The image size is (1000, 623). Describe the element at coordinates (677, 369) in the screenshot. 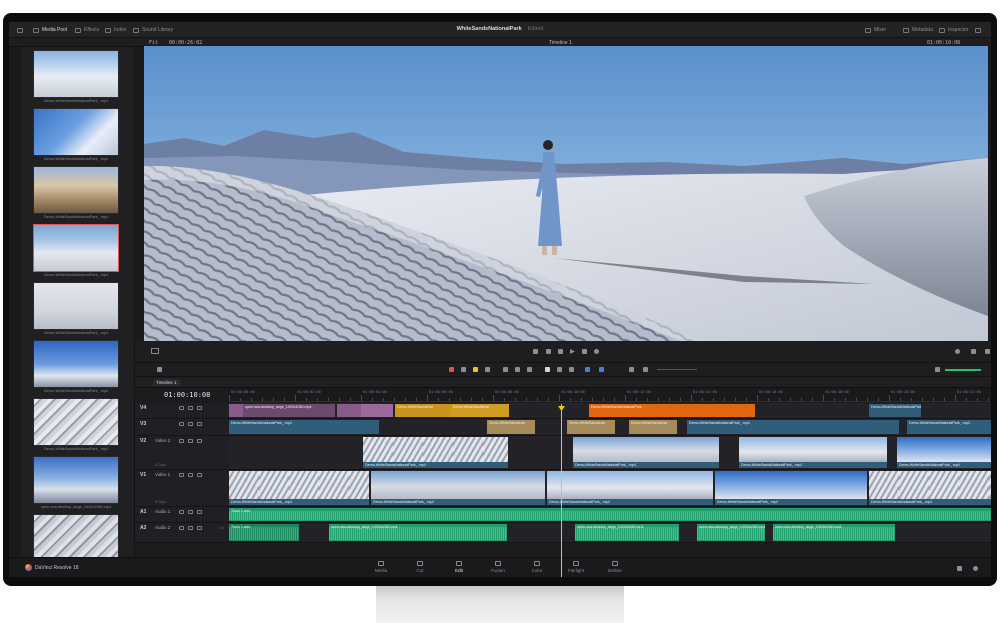

I see `zoom-slider` at that location.